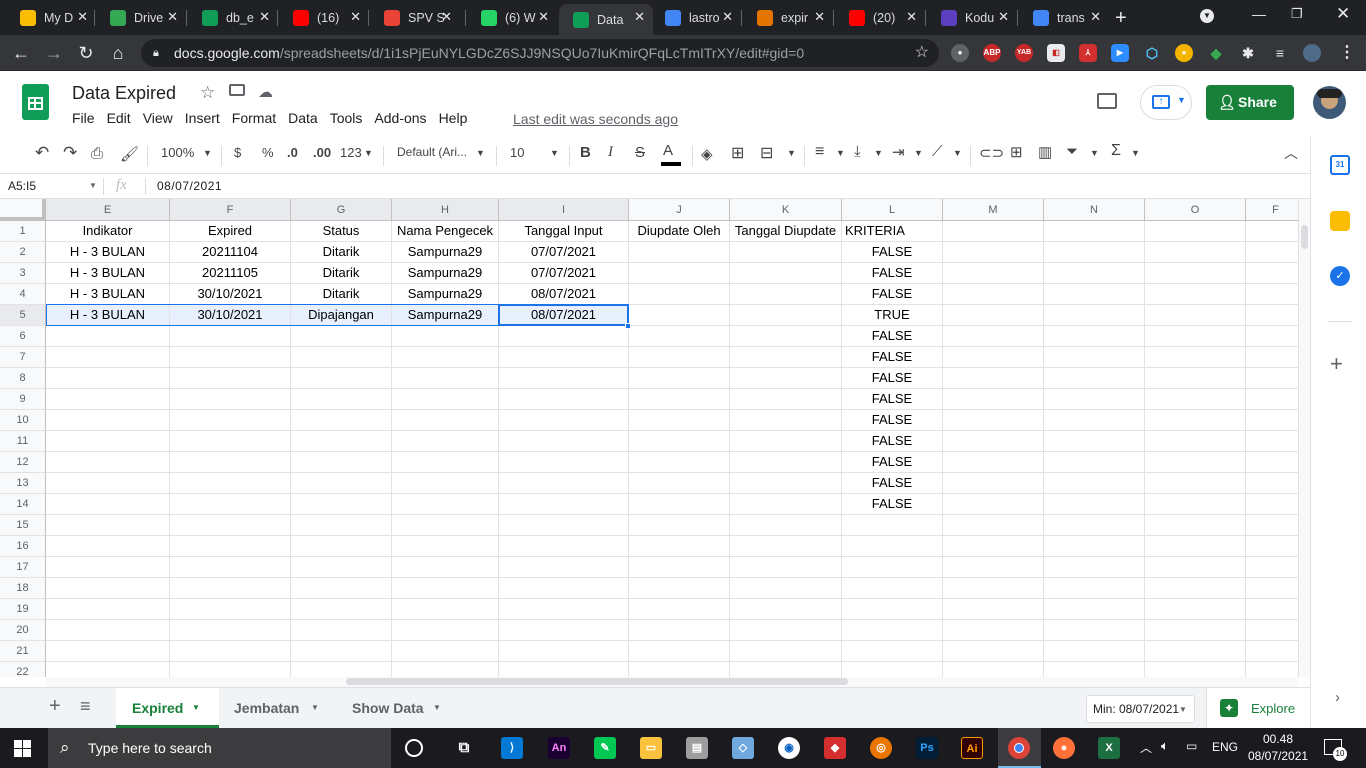  Describe the element at coordinates (341, 210) in the screenshot. I see `column-header: G` at that location.